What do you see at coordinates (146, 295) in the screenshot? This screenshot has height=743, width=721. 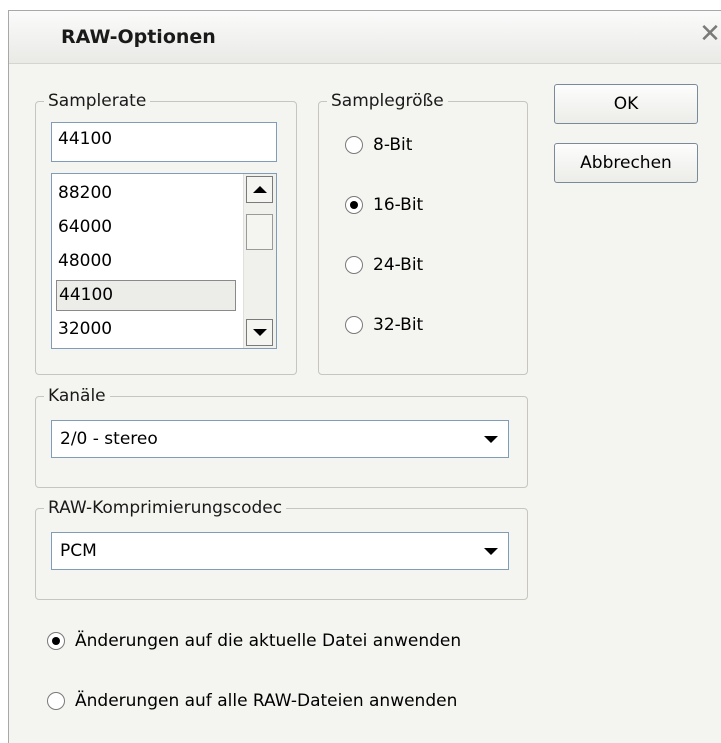 I see `samplerate-list-item: 44100` at bounding box center [146, 295].